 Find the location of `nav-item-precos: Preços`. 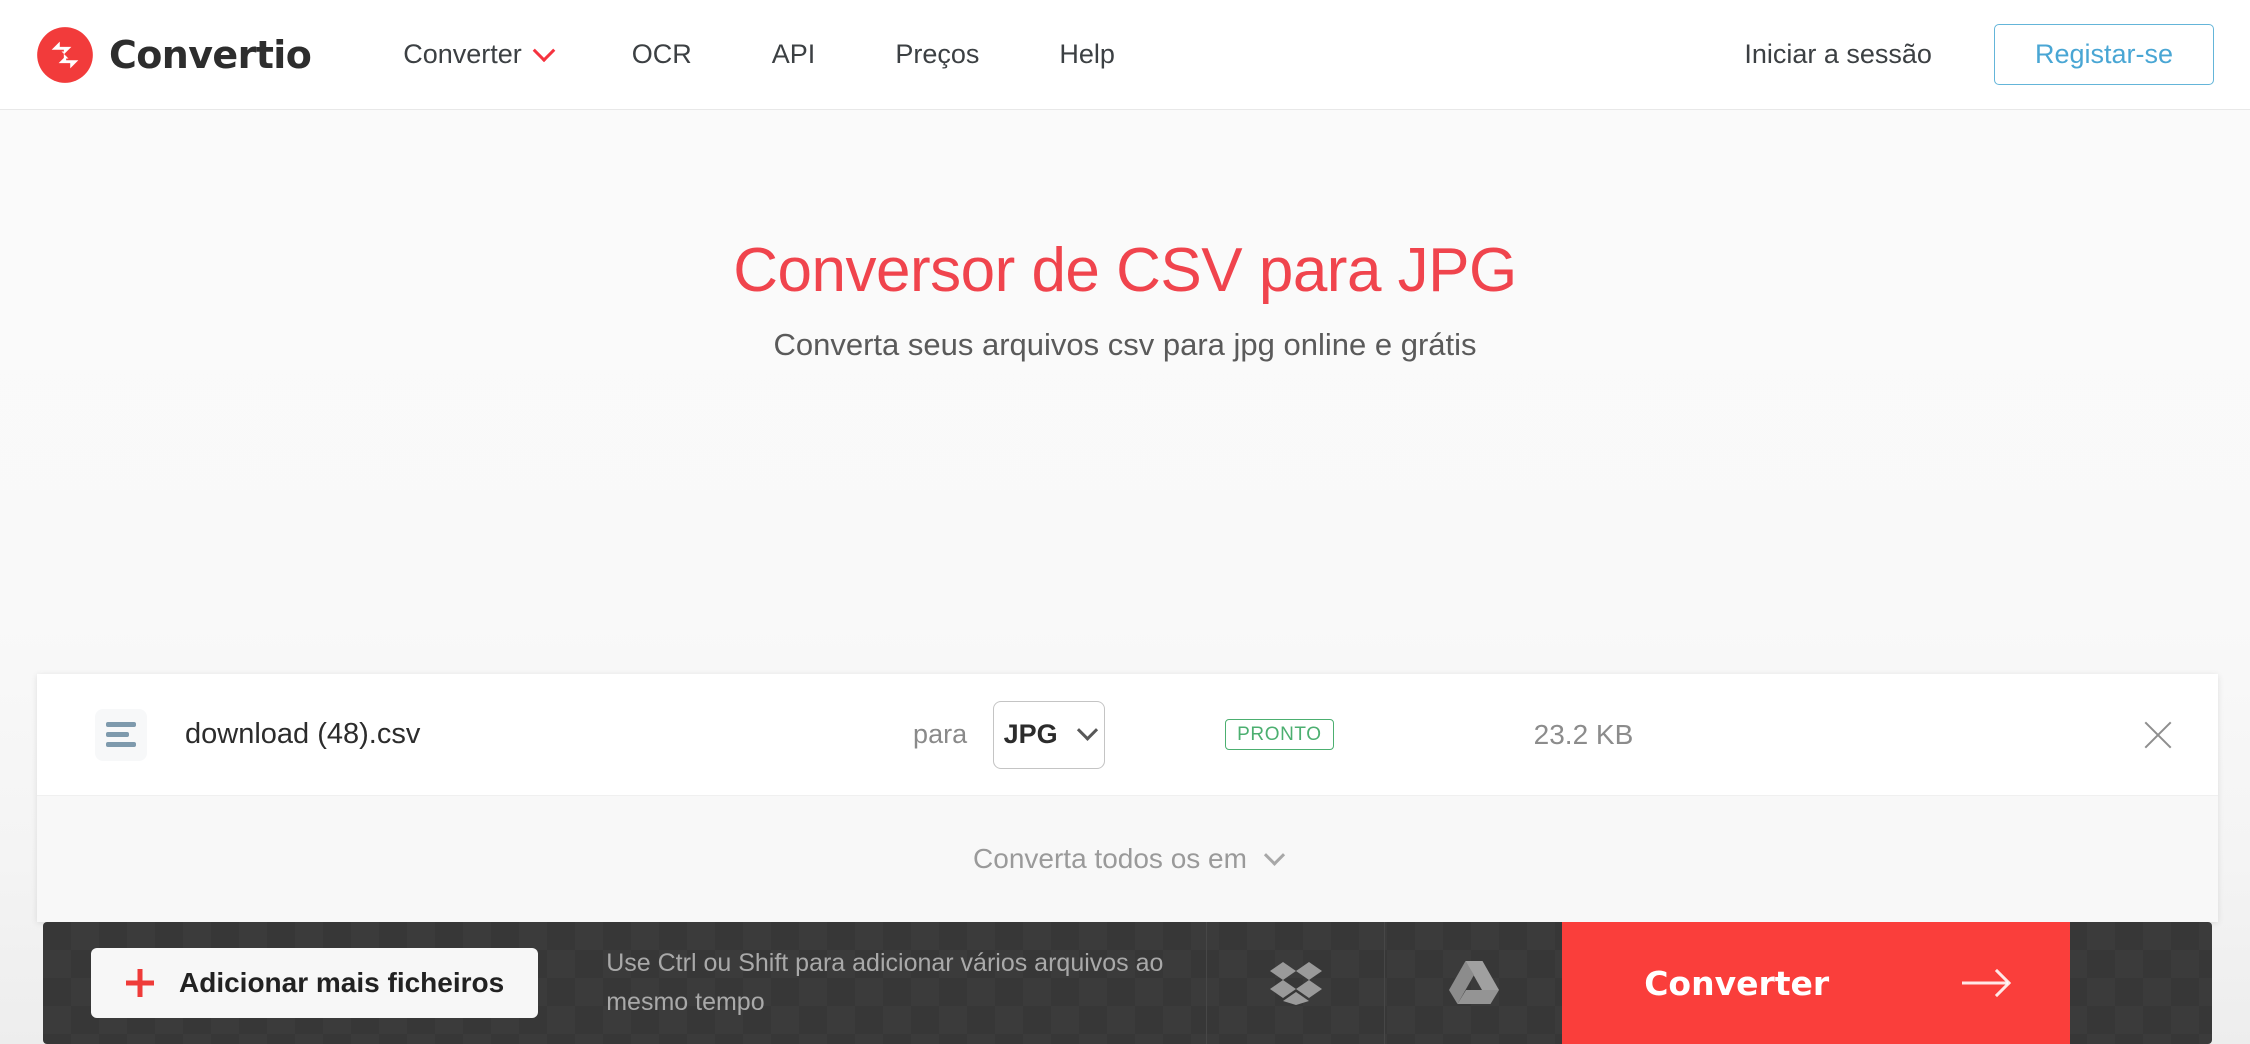

nav-item-precos: Preços is located at coordinates (937, 54).